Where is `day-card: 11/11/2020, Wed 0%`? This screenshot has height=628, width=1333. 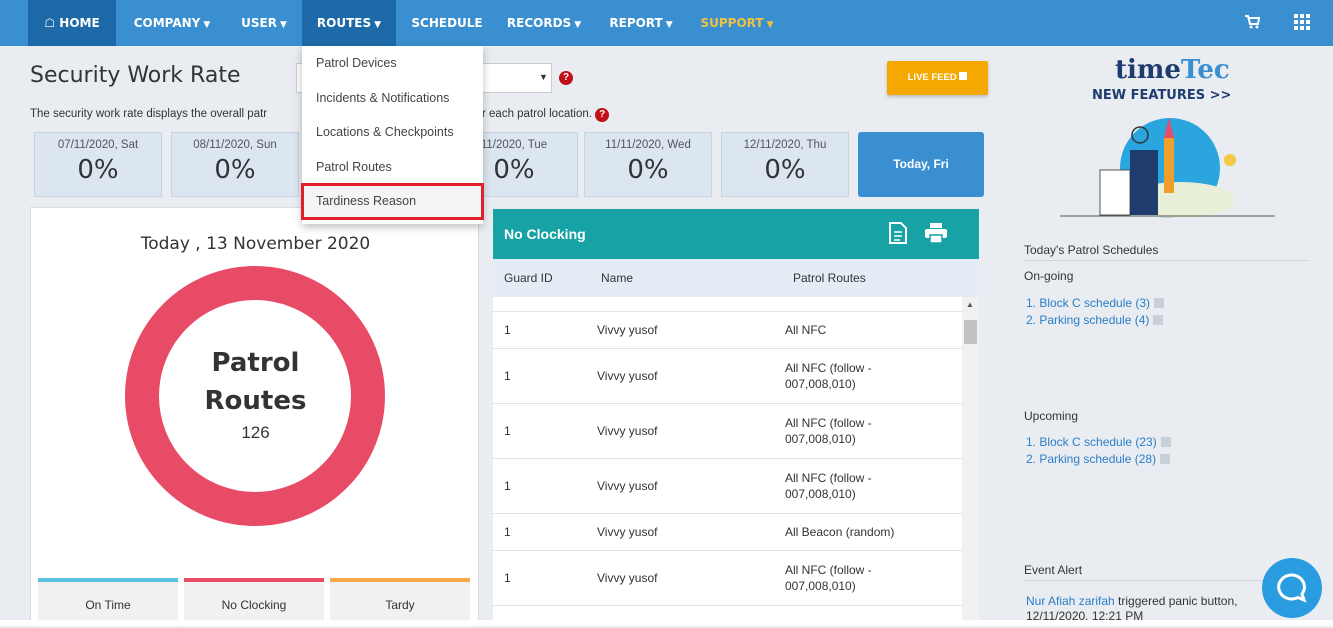
day-card: 11/11/2020, Wed 0% is located at coordinates (648, 164).